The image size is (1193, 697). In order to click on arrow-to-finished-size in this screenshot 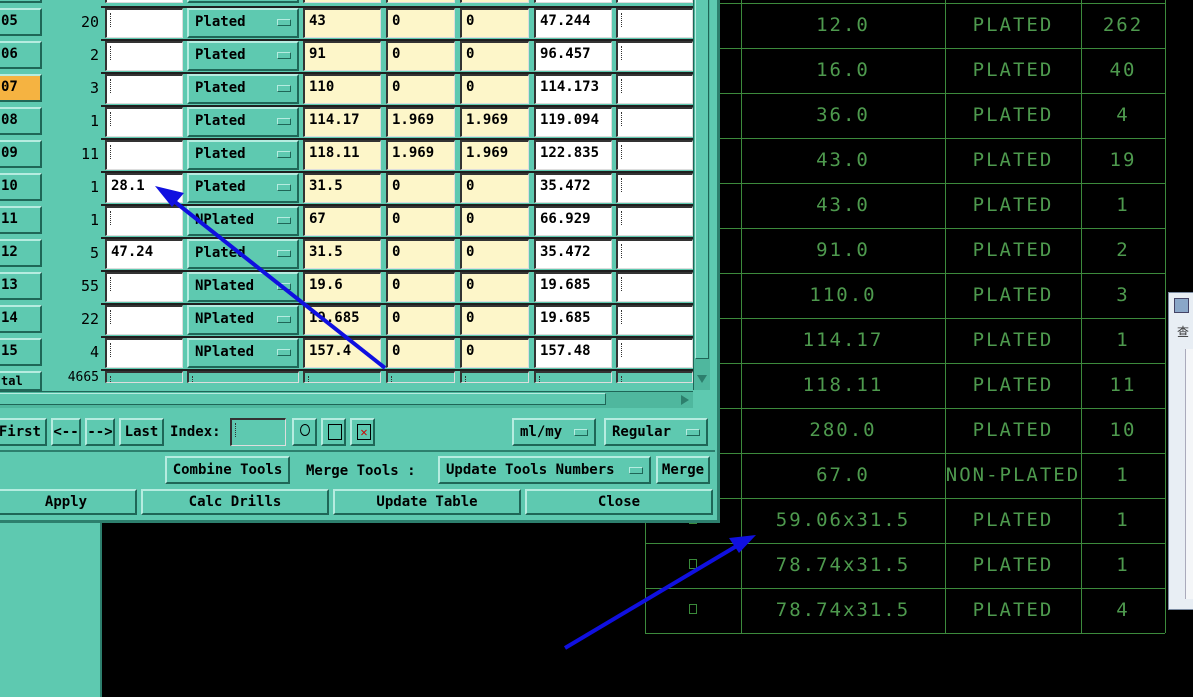, I will do `click(271, 278)`.